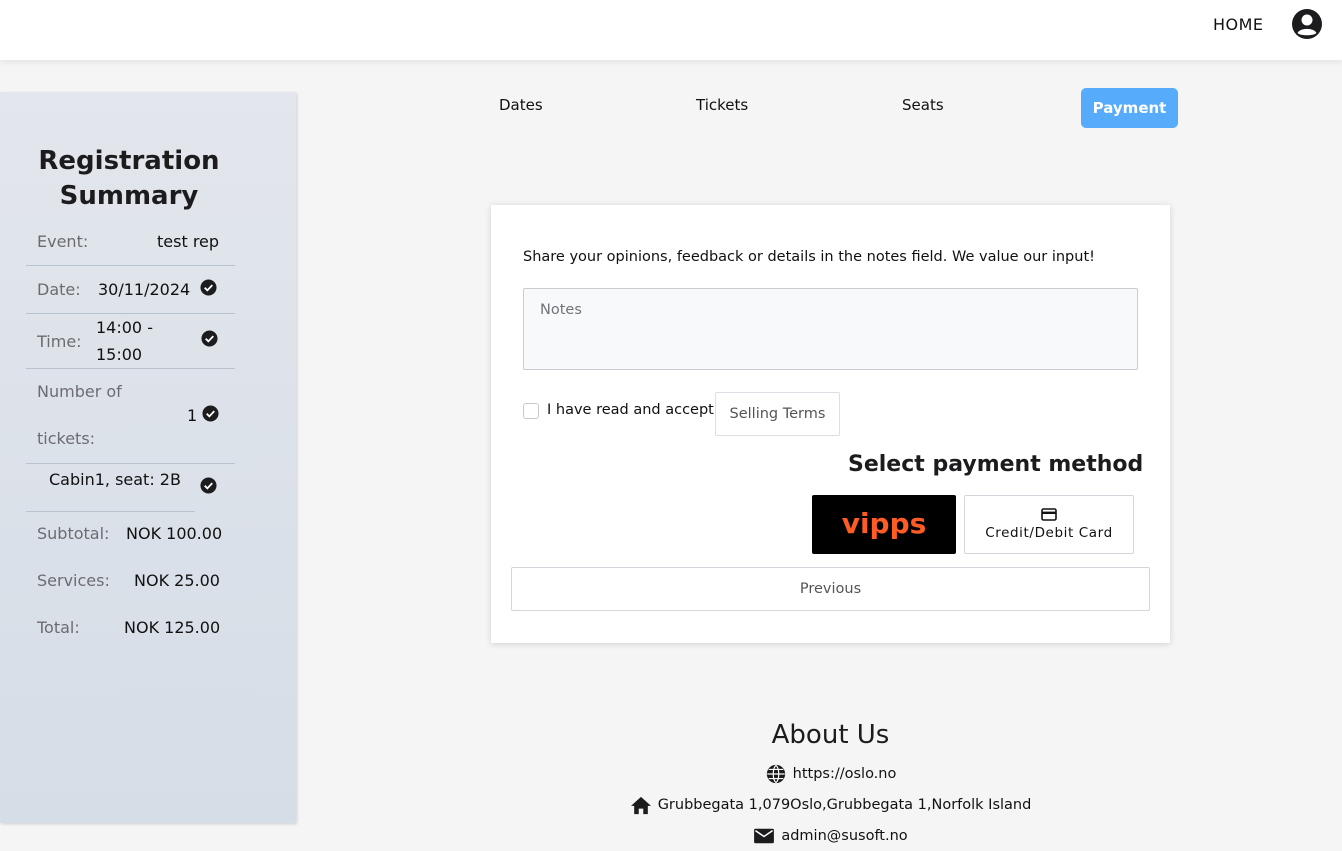 The height and width of the screenshot is (851, 1342). I want to click on vipps-logo-icon: vipps, so click(884, 524).